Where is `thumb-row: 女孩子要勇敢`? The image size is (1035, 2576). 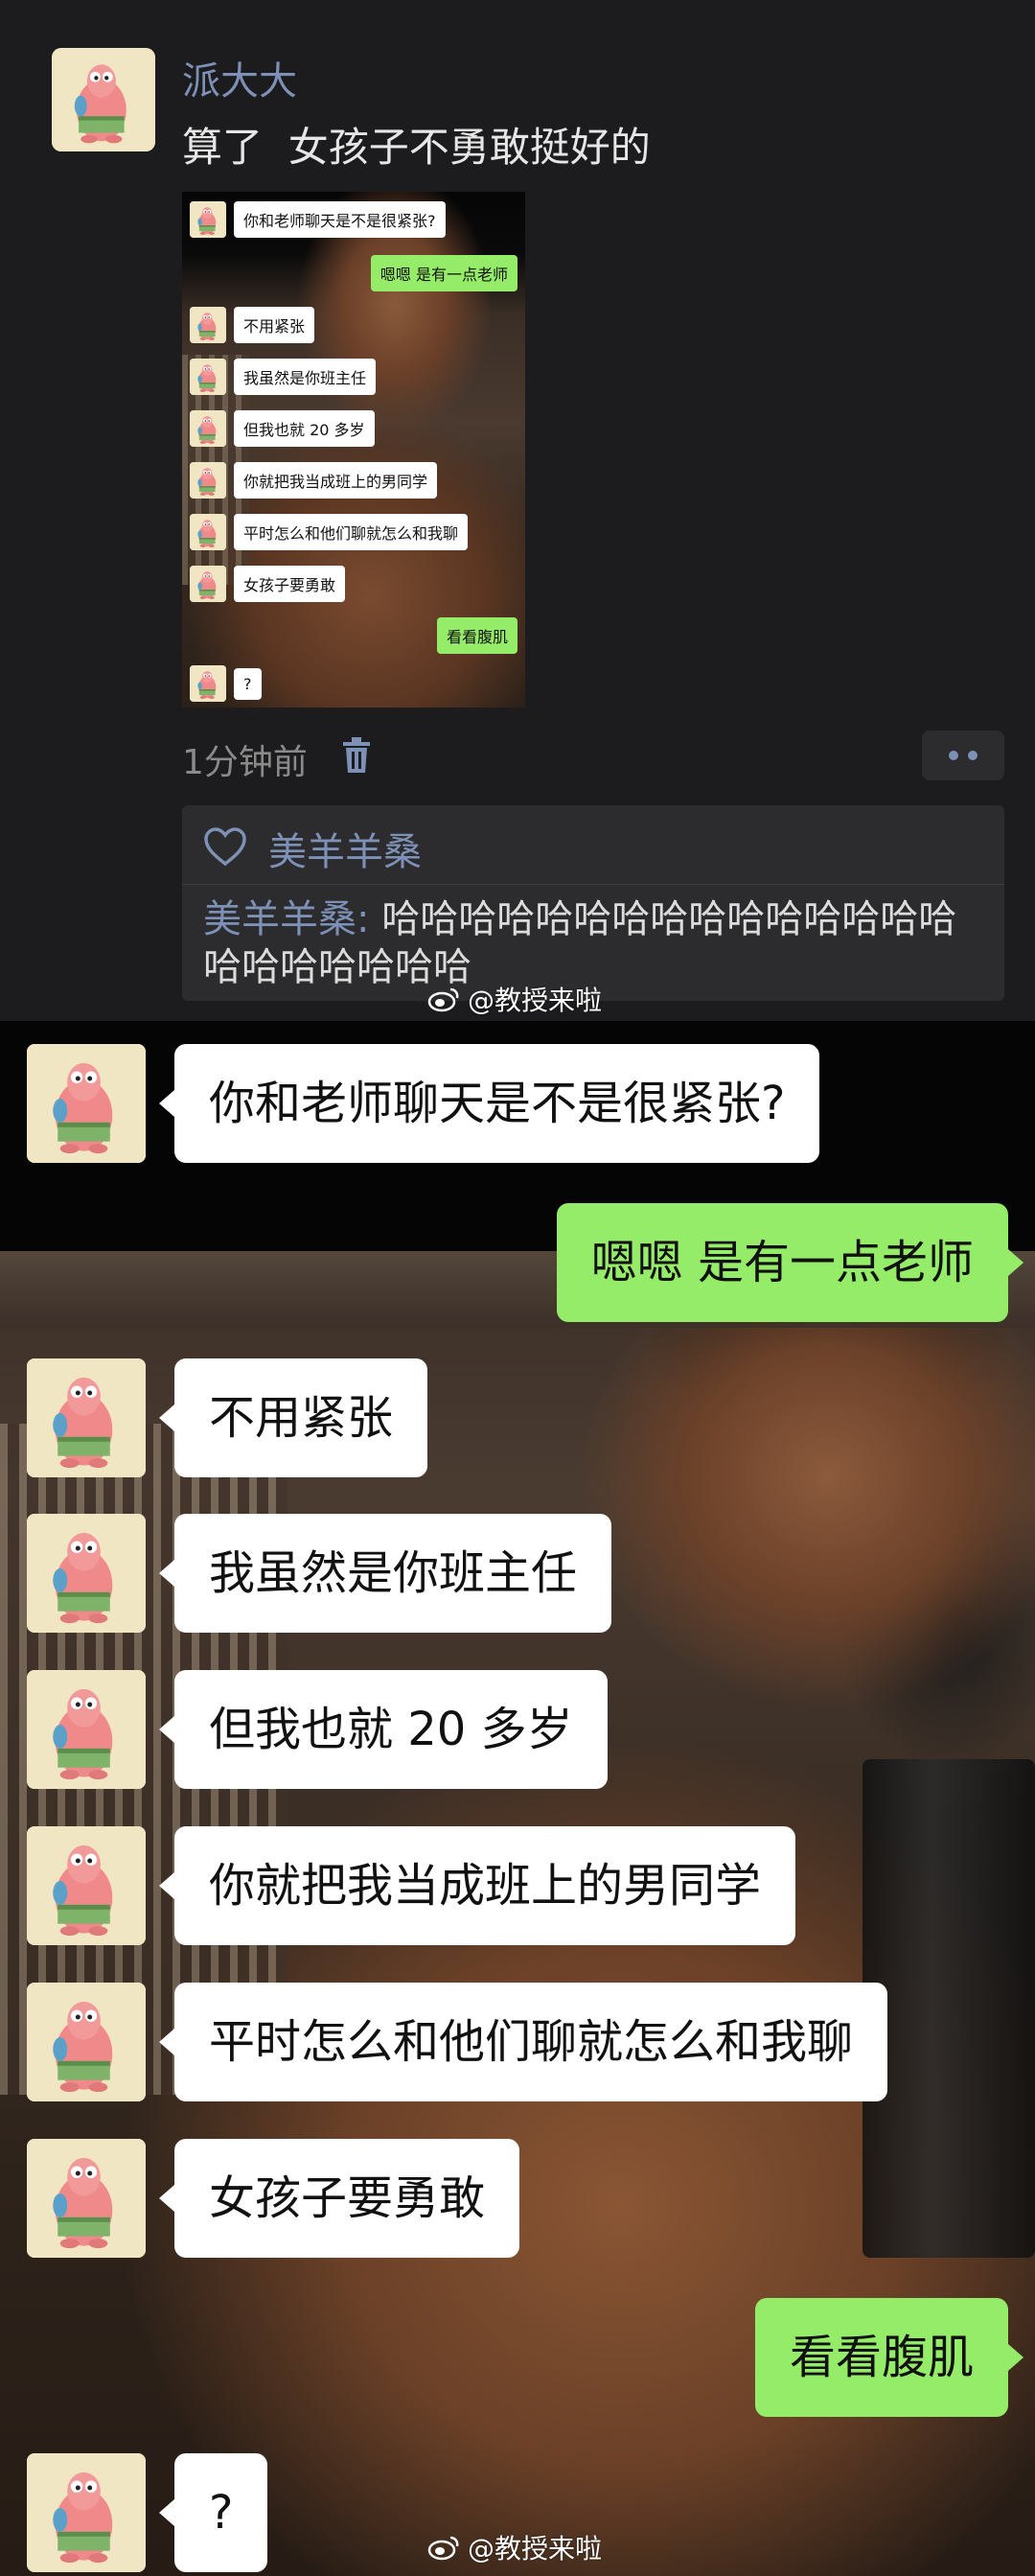
thumb-row: 女孩子要勇敢 is located at coordinates (268, 584).